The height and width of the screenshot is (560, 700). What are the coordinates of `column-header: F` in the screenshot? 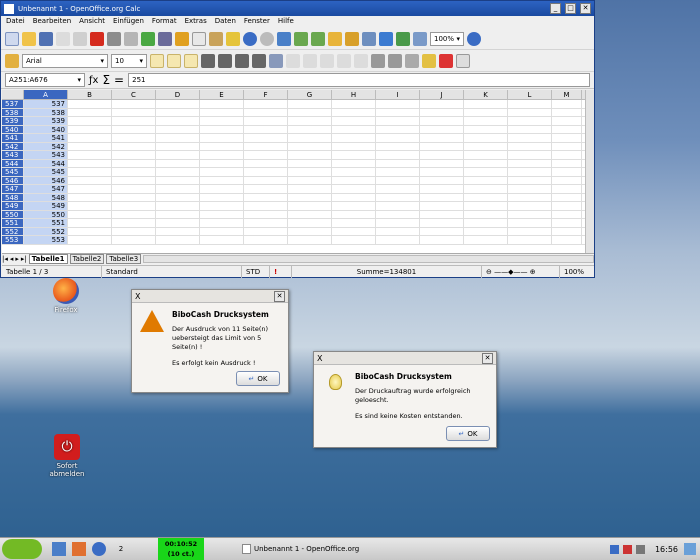 It's located at (266, 94).